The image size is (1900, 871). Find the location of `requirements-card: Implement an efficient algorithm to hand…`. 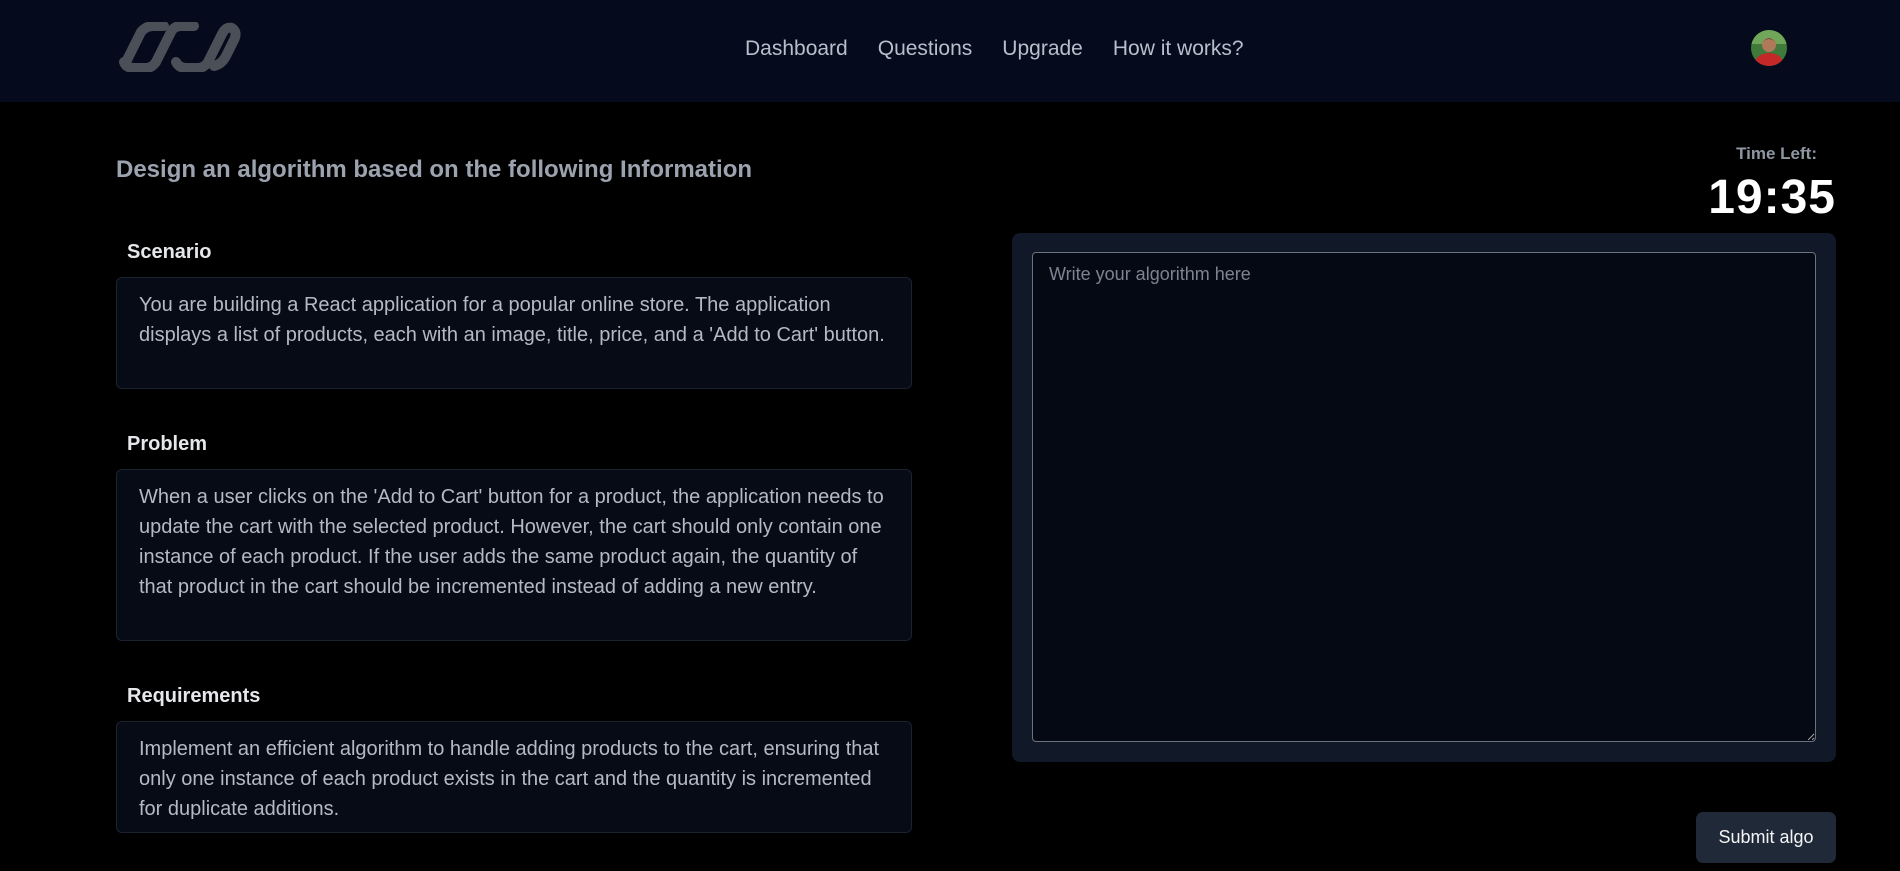

requirements-card: Implement an efficient algorithm to hand… is located at coordinates (514, 777).